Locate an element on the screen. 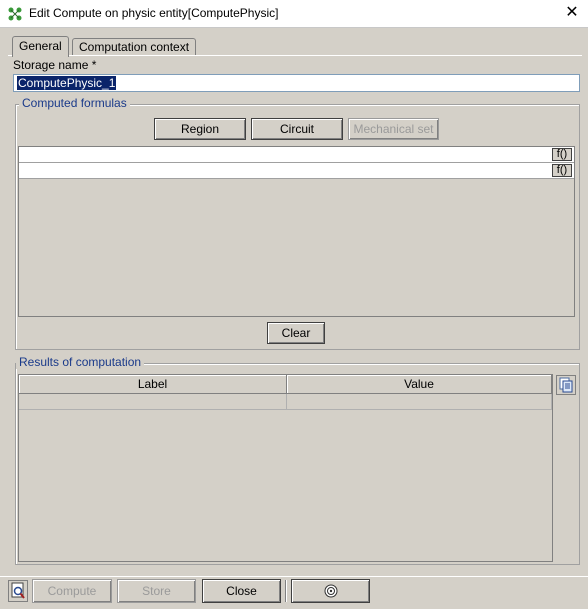 The width and height of the screenshot is (588, 609). store-button: Store is located at coordinates (156, 591).